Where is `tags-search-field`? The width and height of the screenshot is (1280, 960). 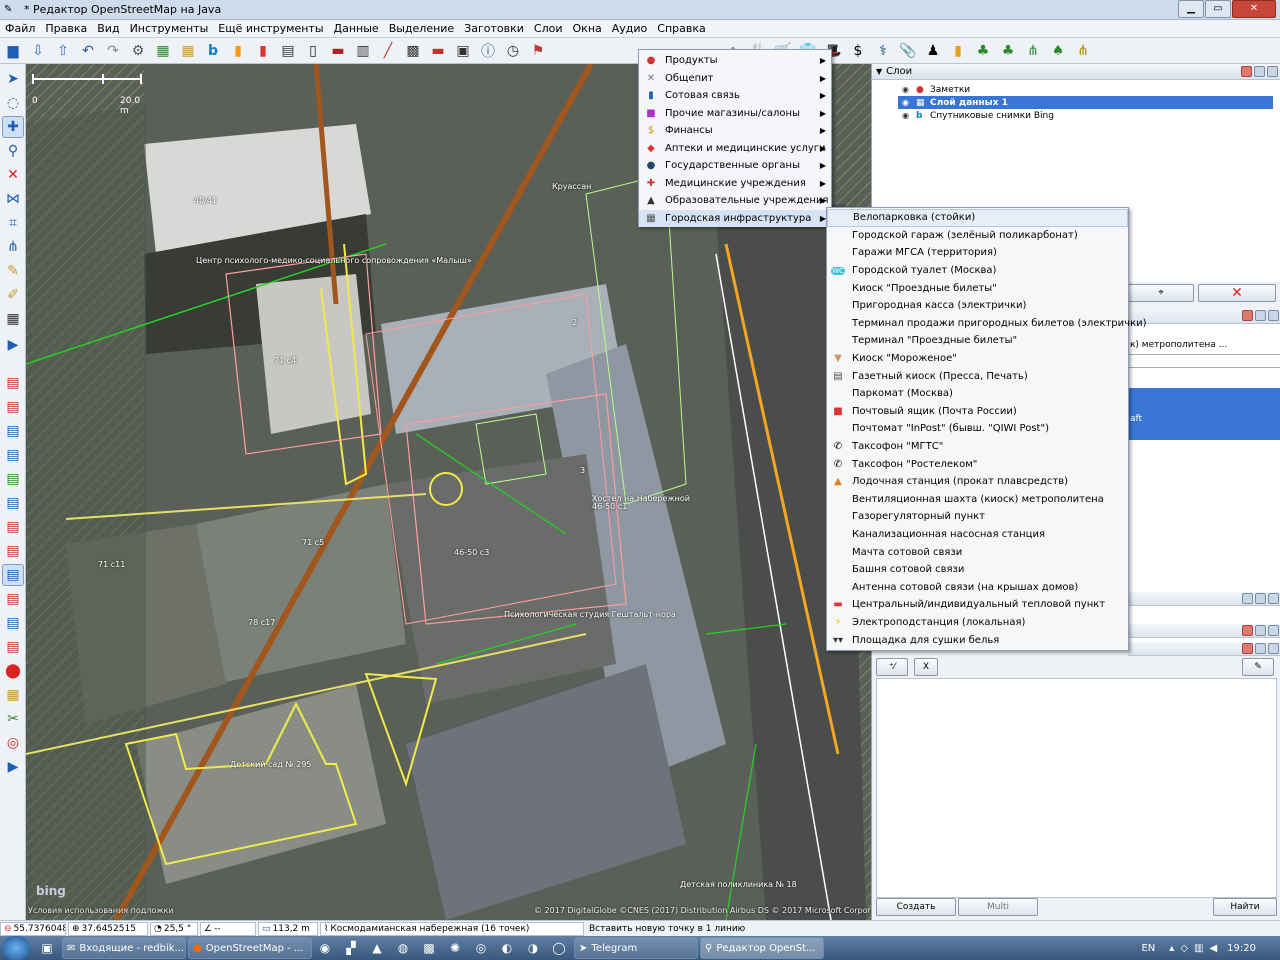
tags-search-field is located at coordinates (1204, 361).